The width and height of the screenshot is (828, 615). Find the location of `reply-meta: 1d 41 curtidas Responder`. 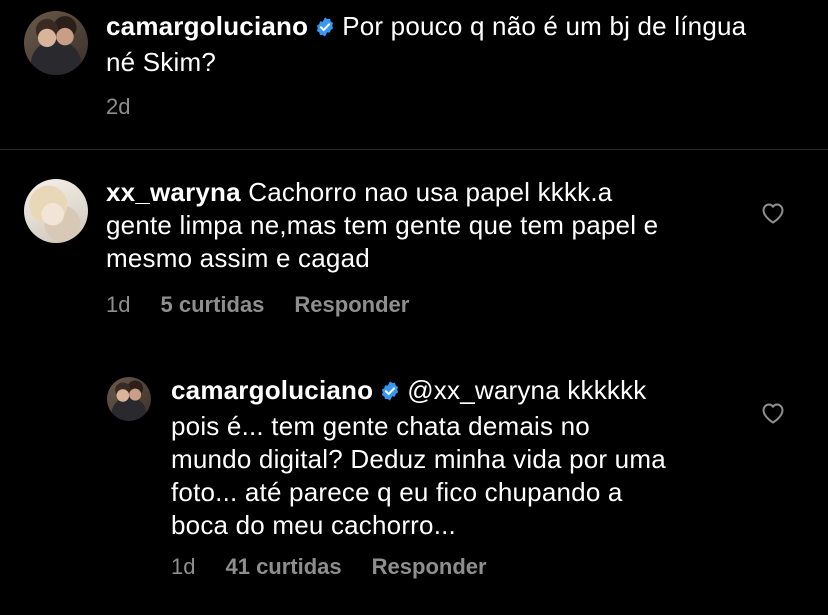

reply-meta: 1d 41 curtidas Responder is located at coordinates (344, 567).